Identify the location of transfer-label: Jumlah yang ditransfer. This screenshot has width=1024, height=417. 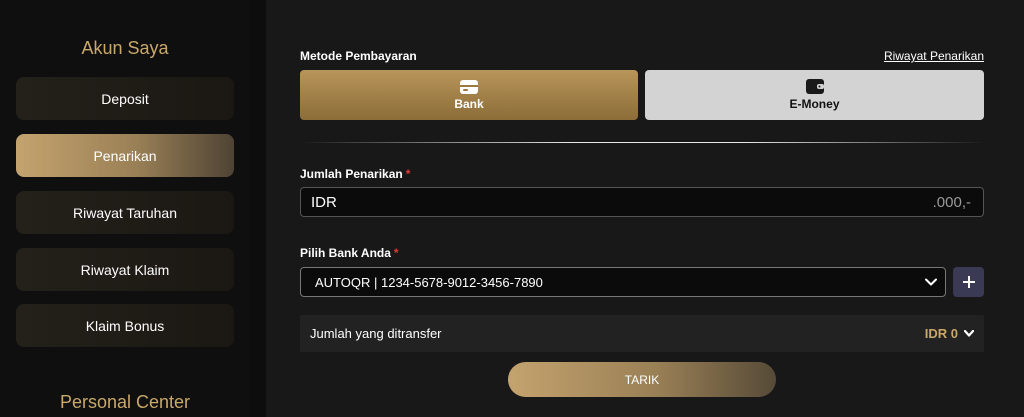
(376, 333).